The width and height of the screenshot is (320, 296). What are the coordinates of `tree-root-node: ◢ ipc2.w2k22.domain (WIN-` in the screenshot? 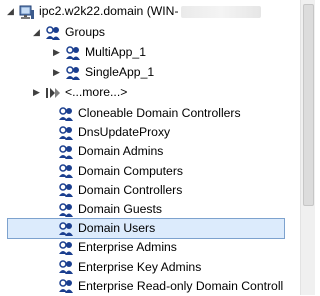 It's located at (133, 11).